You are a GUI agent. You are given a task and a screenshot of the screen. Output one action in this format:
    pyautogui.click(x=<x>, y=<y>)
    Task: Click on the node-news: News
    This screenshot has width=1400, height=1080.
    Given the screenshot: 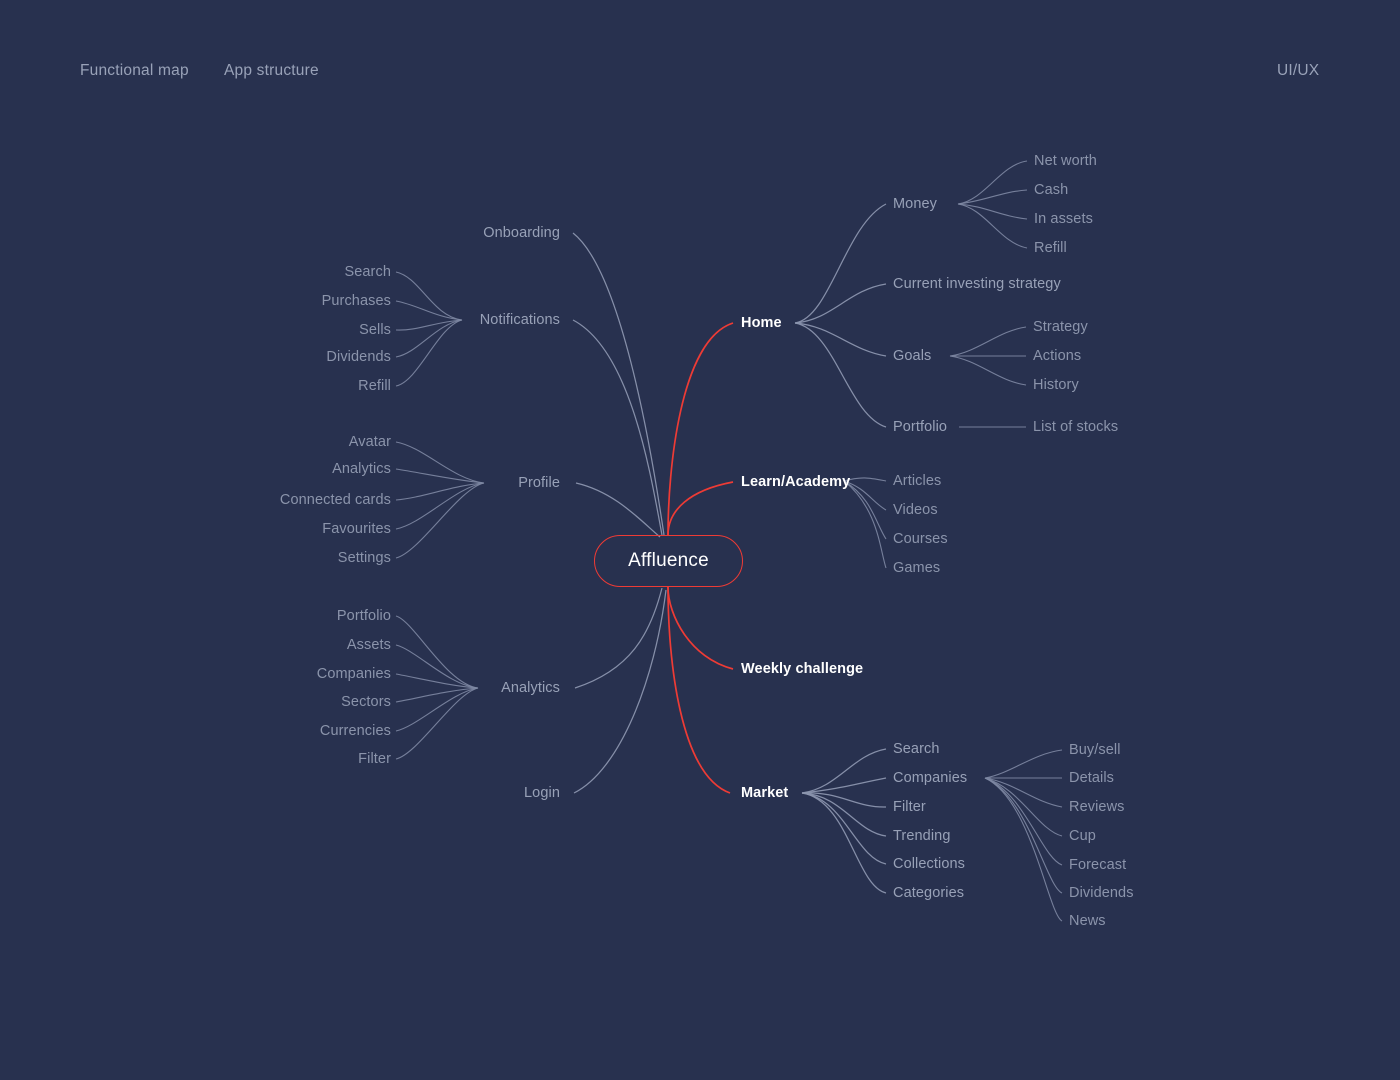 What is the action you would take?
    pyautogui.click(x=1087, y=921)
    